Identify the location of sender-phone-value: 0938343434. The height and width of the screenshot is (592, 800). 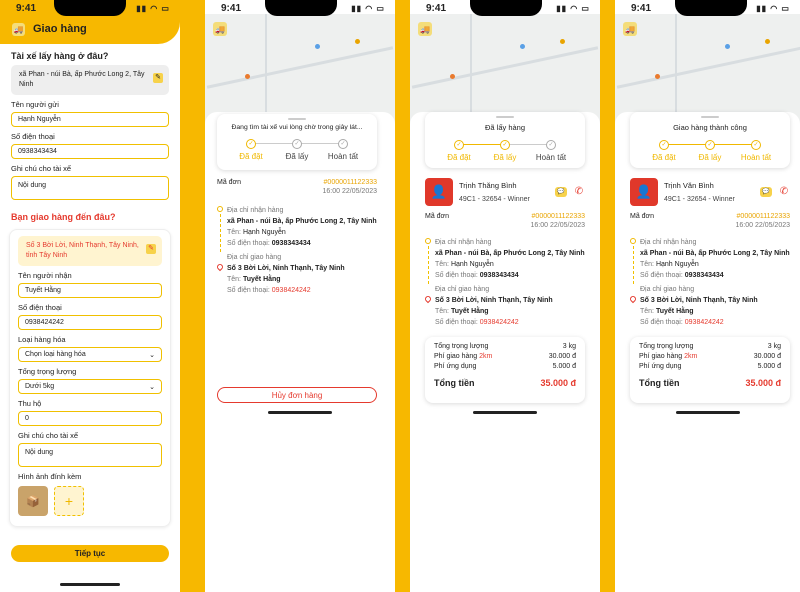
(37, 151).